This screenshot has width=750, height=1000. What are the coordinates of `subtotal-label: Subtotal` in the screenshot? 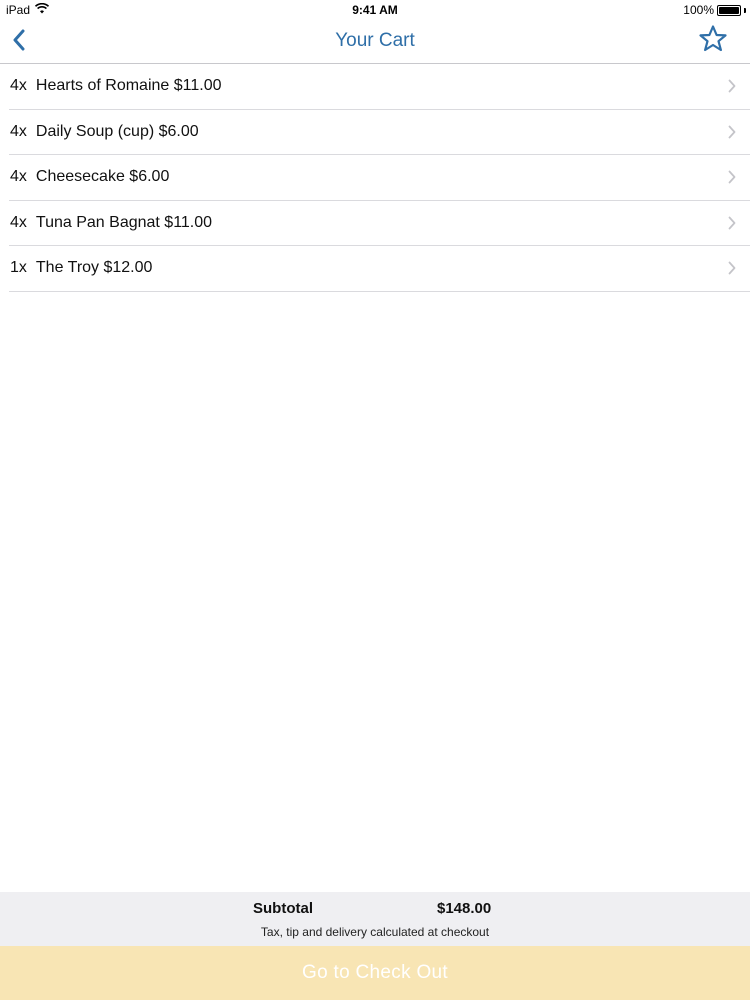 It's located at (283, 908).